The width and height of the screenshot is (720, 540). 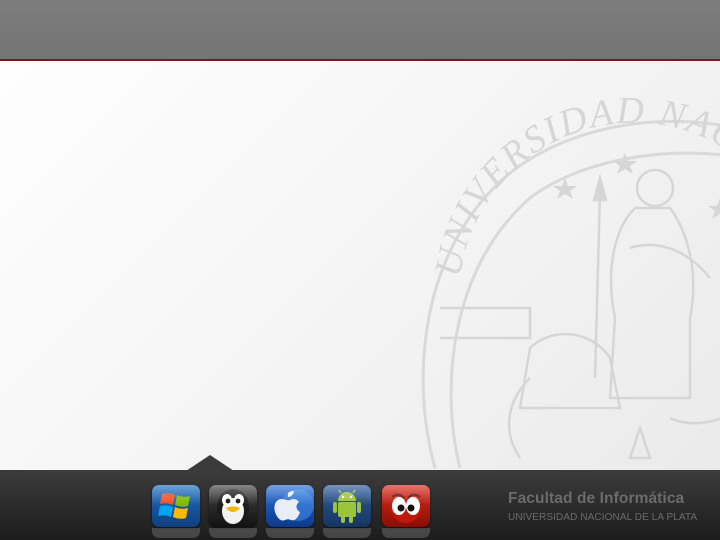 I want to click on university-subtitle: UNIVERSIDAD NACIONAL DE LA PLATA, so click(x=603, y=517).